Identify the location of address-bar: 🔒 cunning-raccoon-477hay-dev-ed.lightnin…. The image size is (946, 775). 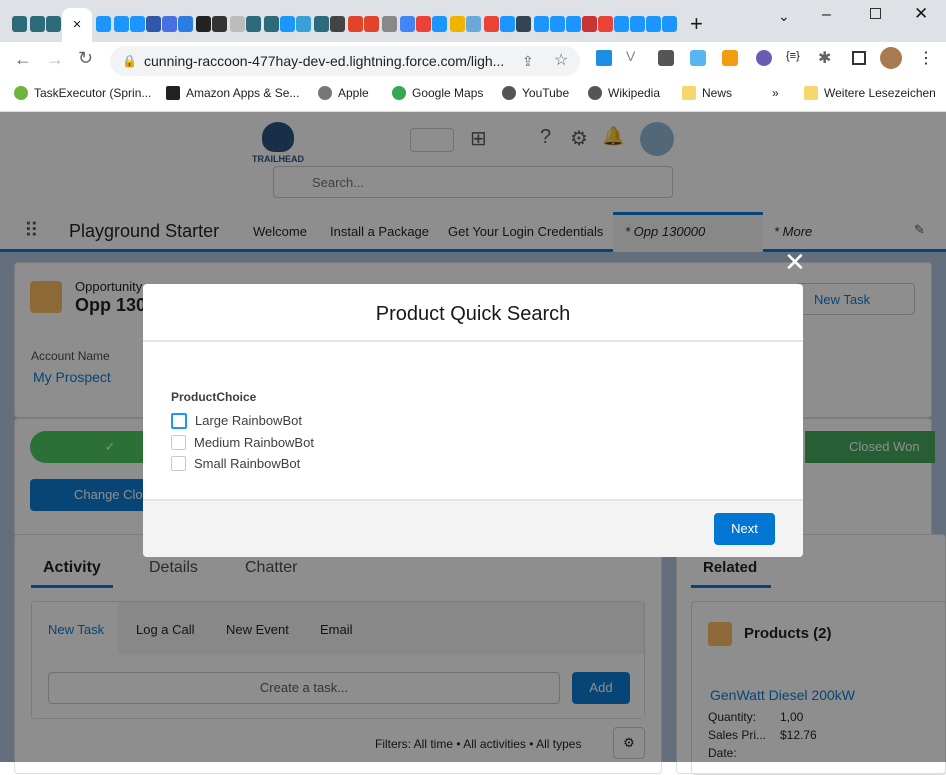
(345, 61).